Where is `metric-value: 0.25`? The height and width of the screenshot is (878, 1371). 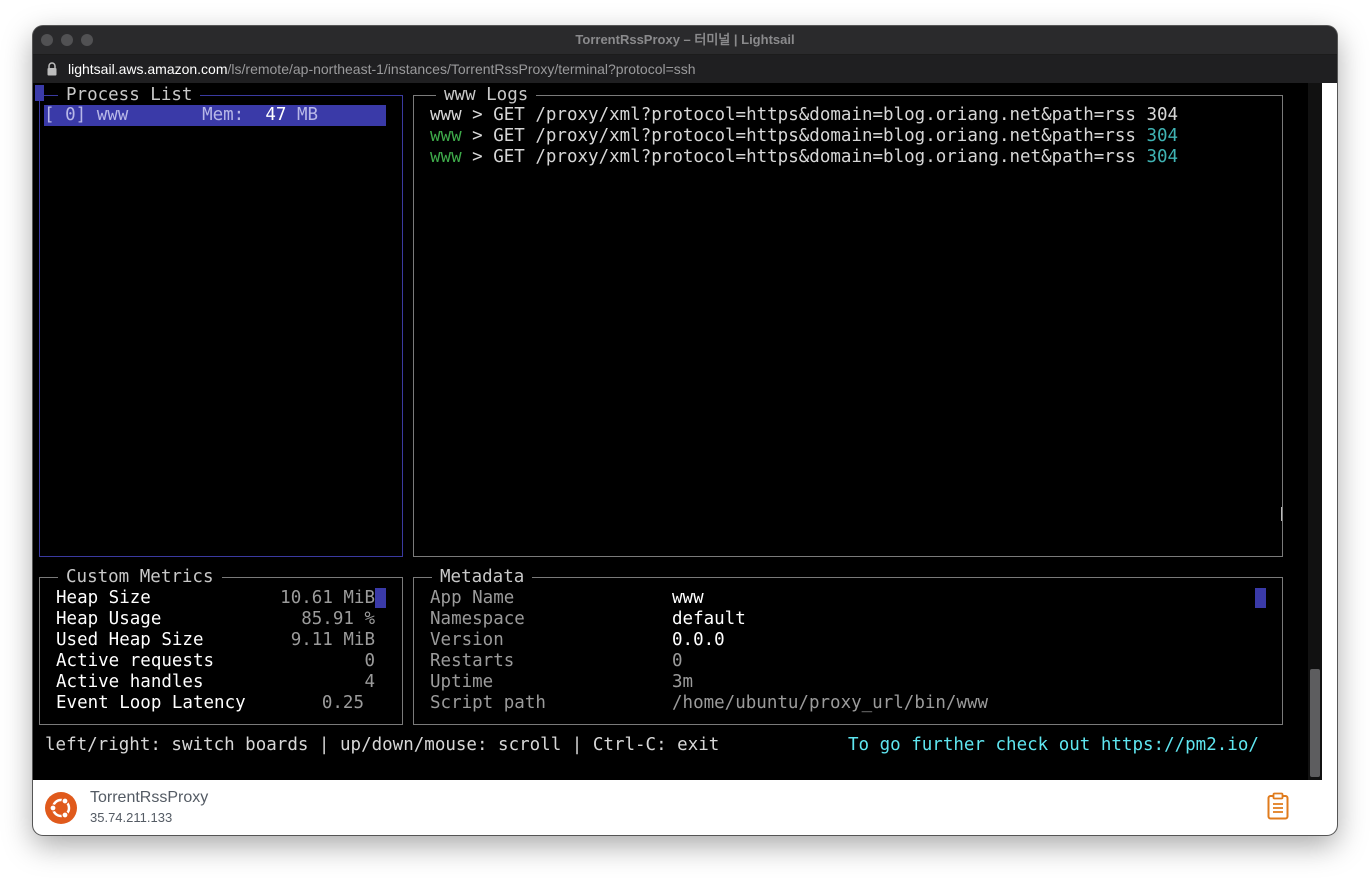 metric-value: 0.25 is located at coordinates (342, 703).